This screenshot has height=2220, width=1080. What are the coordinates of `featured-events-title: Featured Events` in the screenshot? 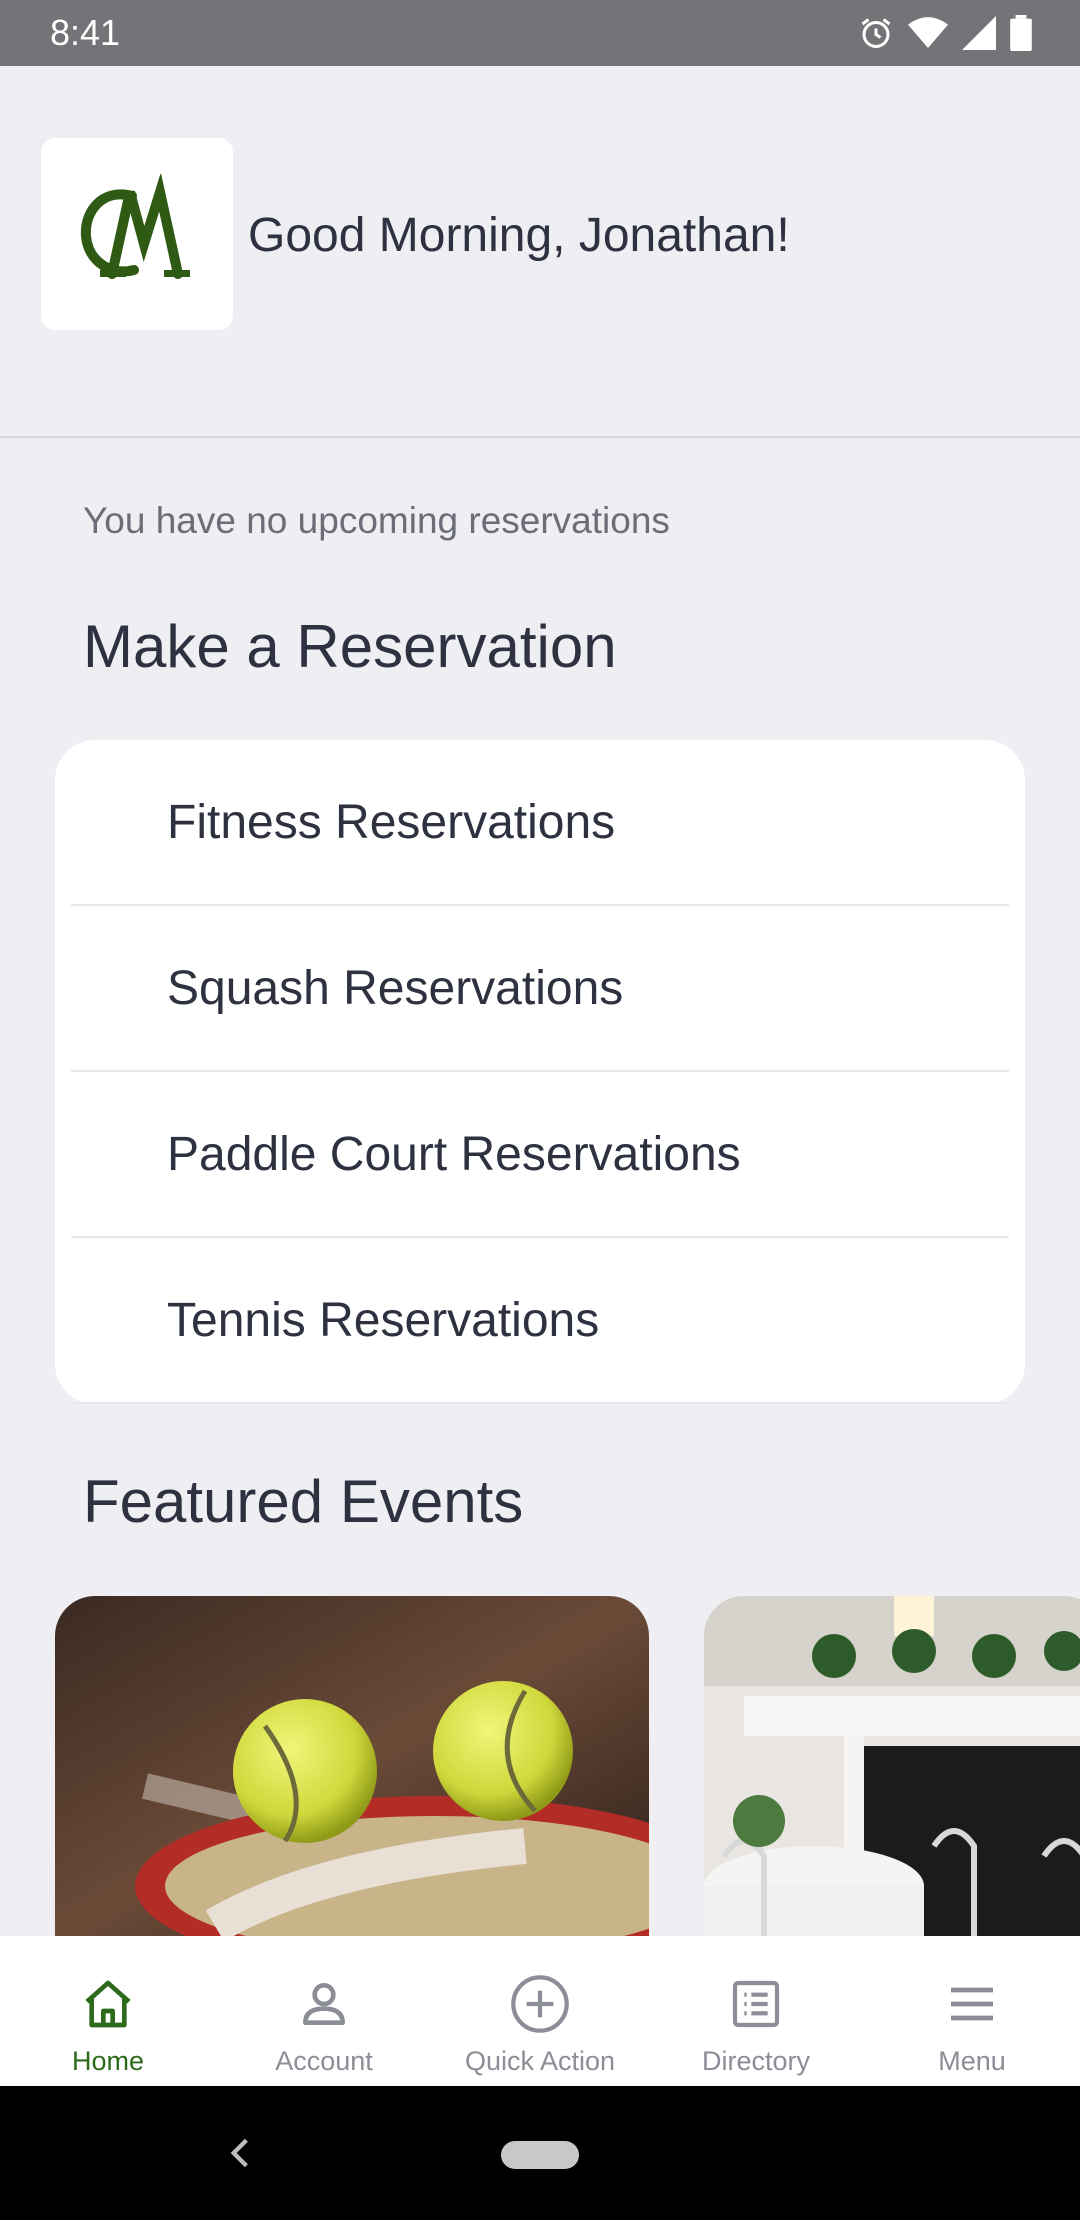 It's located at (303, 1501).